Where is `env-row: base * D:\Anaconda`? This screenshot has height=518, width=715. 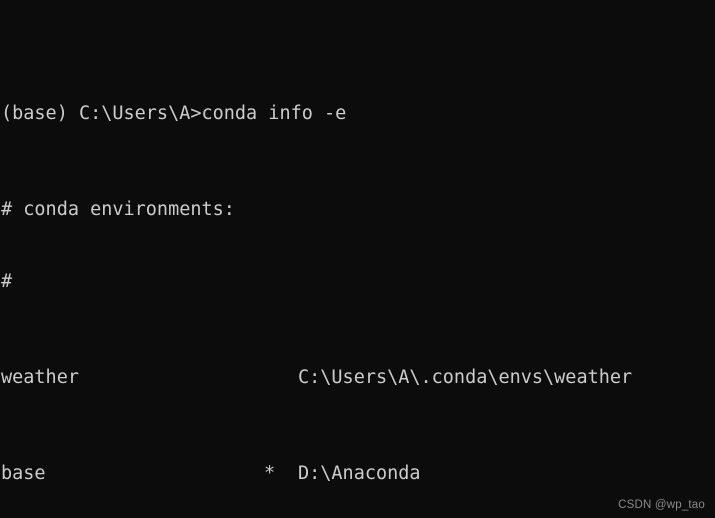
env-row: base * D:\Anaconda is located at coordinates (358, 474).